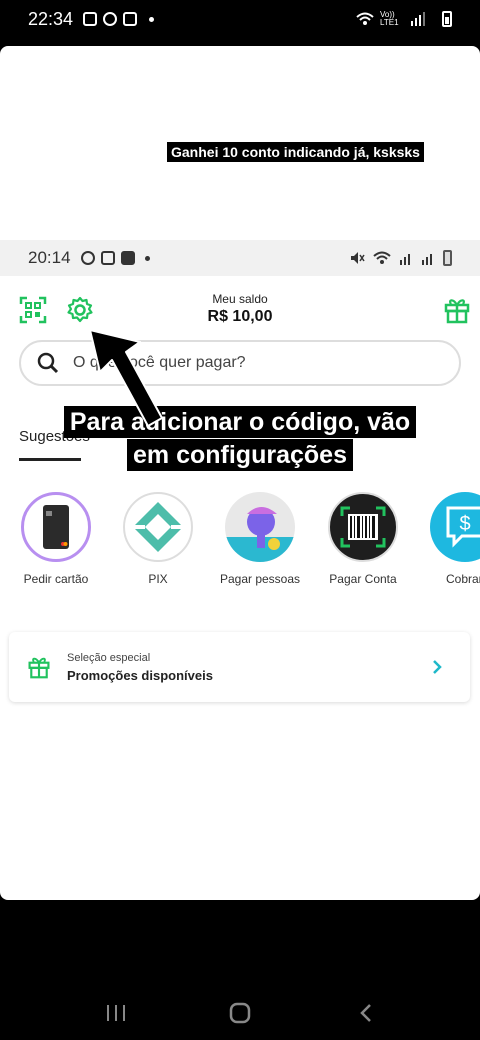  What do you see at coordinates (389, 18) in the screenshot?
I see `network-label: Vo)) LTE1` at bounding box center [389, 18].